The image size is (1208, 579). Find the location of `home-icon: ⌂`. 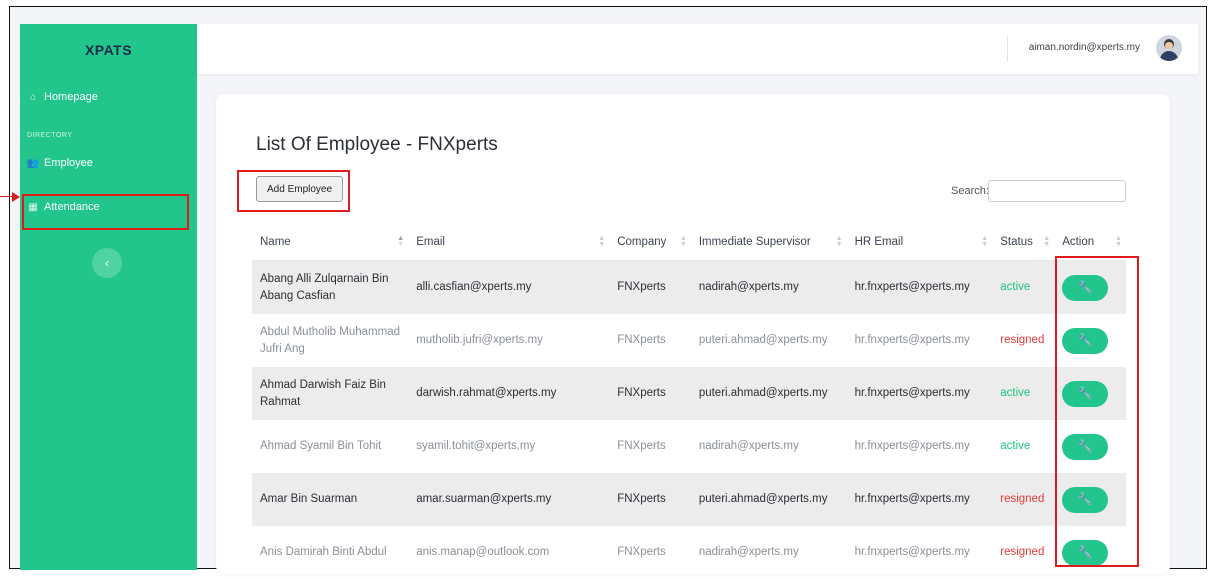

home-icon: ⌂ is located at coordinates (33, 97).